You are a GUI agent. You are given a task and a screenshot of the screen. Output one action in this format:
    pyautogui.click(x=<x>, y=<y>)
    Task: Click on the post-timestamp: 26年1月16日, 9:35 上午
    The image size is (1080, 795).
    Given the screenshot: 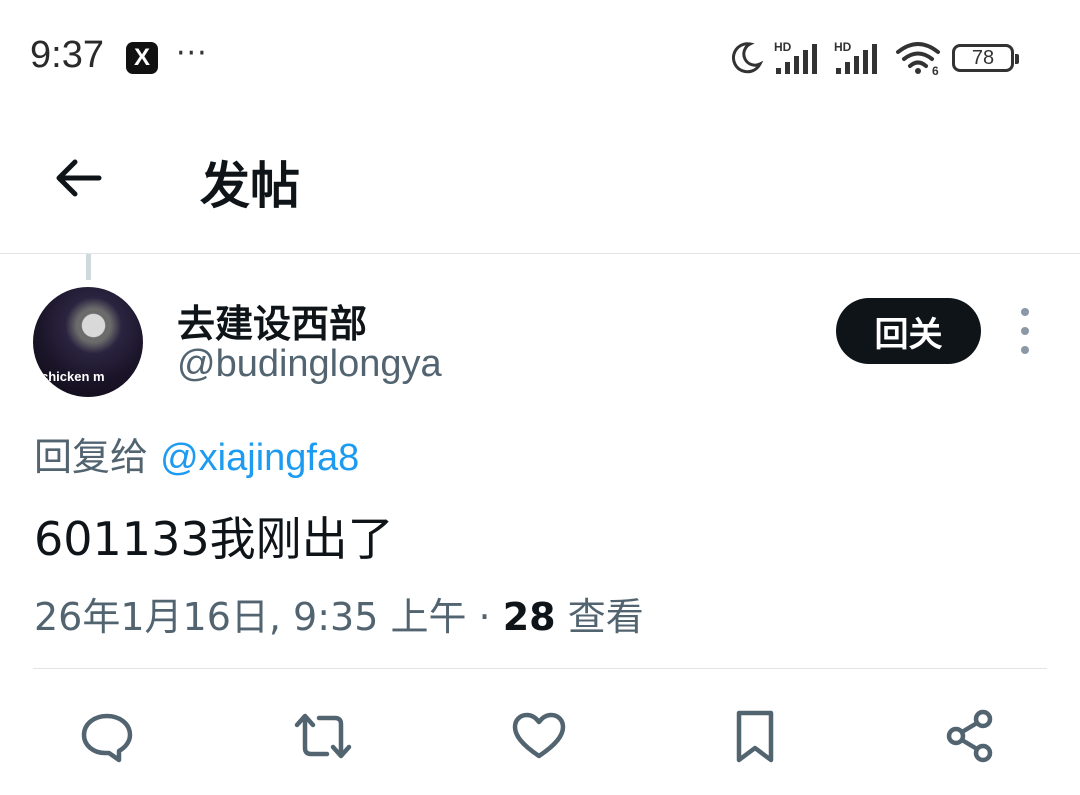 What is the action you would take?
    pyautogui.click(x=250, y=617)
    